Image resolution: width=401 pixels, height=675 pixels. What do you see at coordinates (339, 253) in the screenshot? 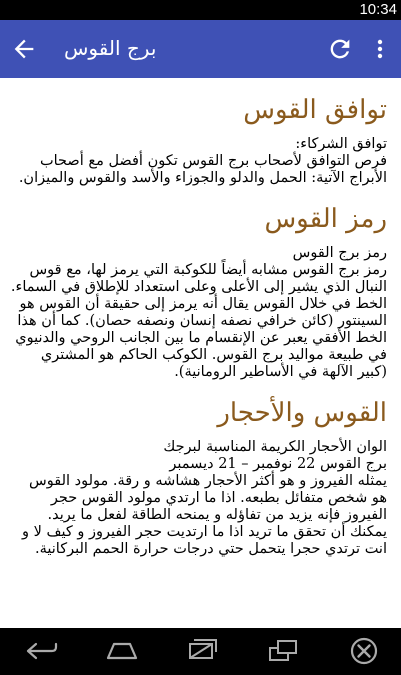
I see `section-paragraph: رمز برج القوس` at bounding box center [339, 253].